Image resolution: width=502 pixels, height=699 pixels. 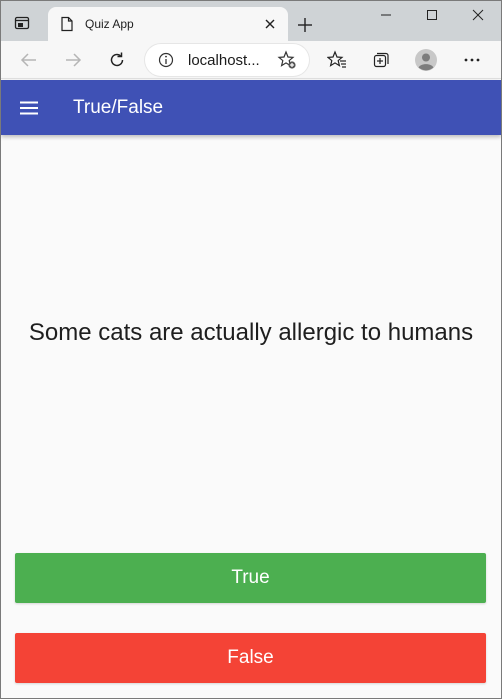 I want to click on tab-strip: Quiz App, so click(x=251, y=21).